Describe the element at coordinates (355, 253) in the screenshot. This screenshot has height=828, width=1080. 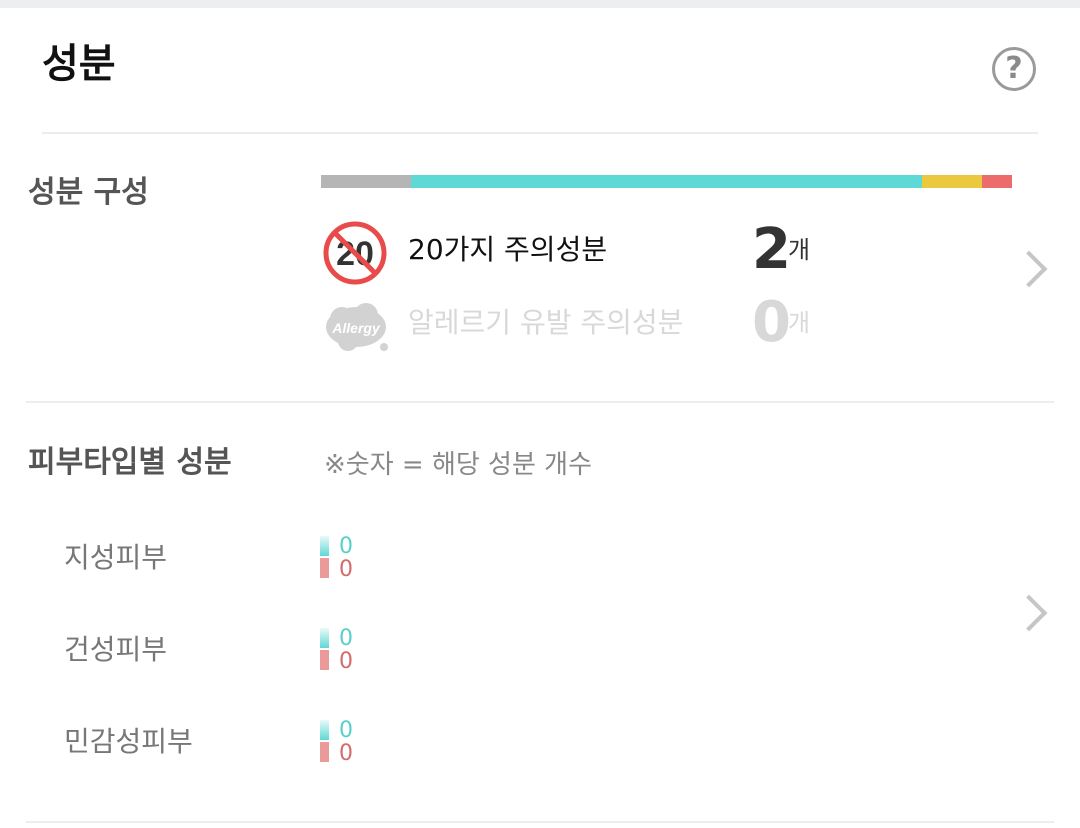
I see `no-20-icon: 20` at that location.